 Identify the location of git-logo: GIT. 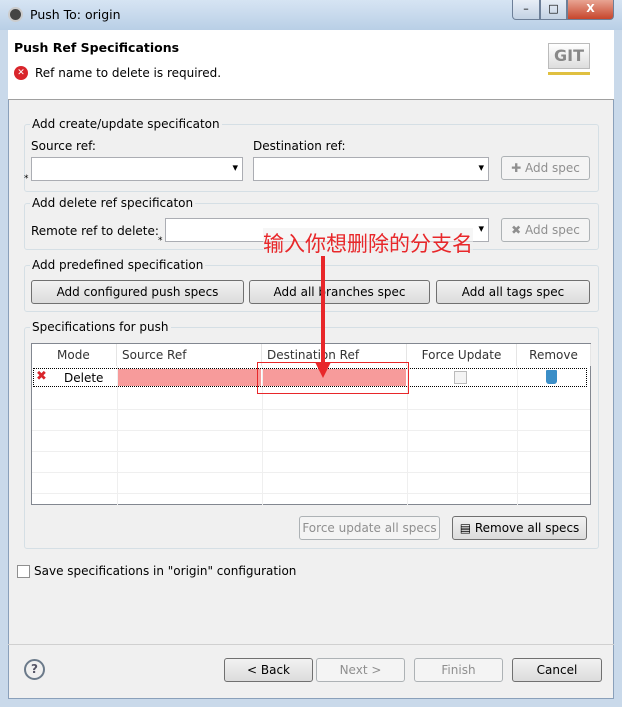
(569, 56).